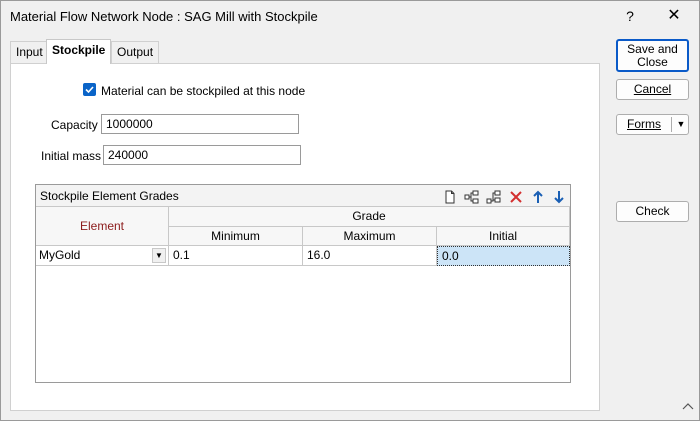  I want to click on tab-stockpile: Stockpile, so click(79, 51).